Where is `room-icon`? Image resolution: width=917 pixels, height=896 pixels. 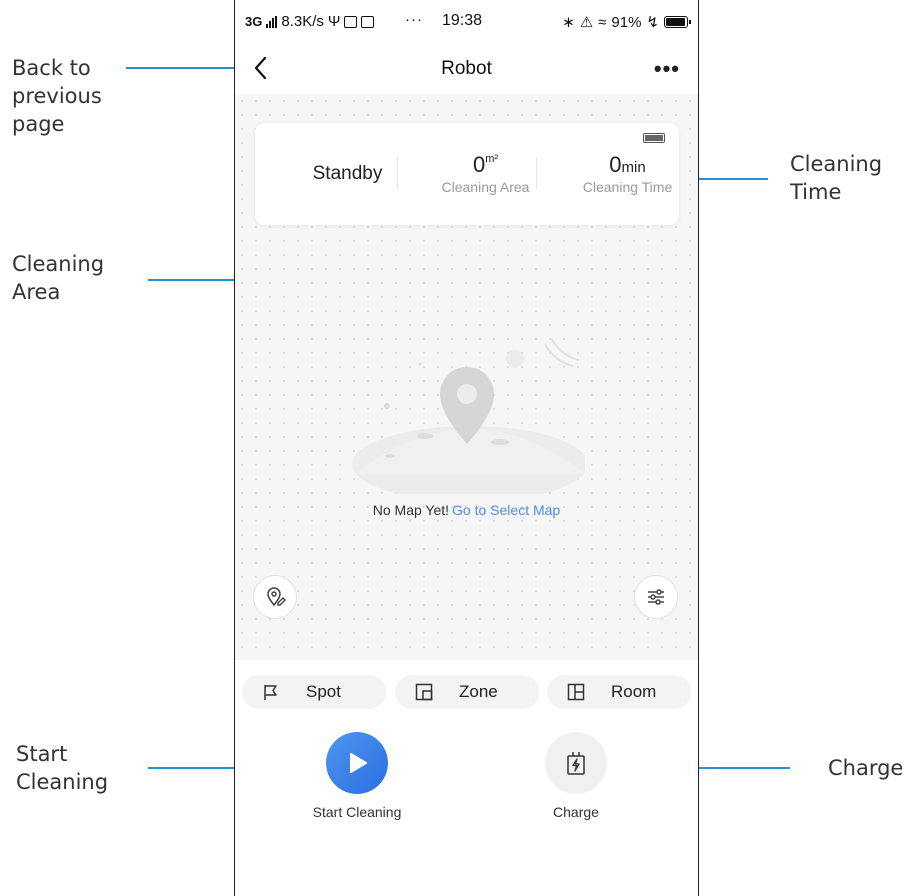
room-icon is located at coordinates (576, 692).